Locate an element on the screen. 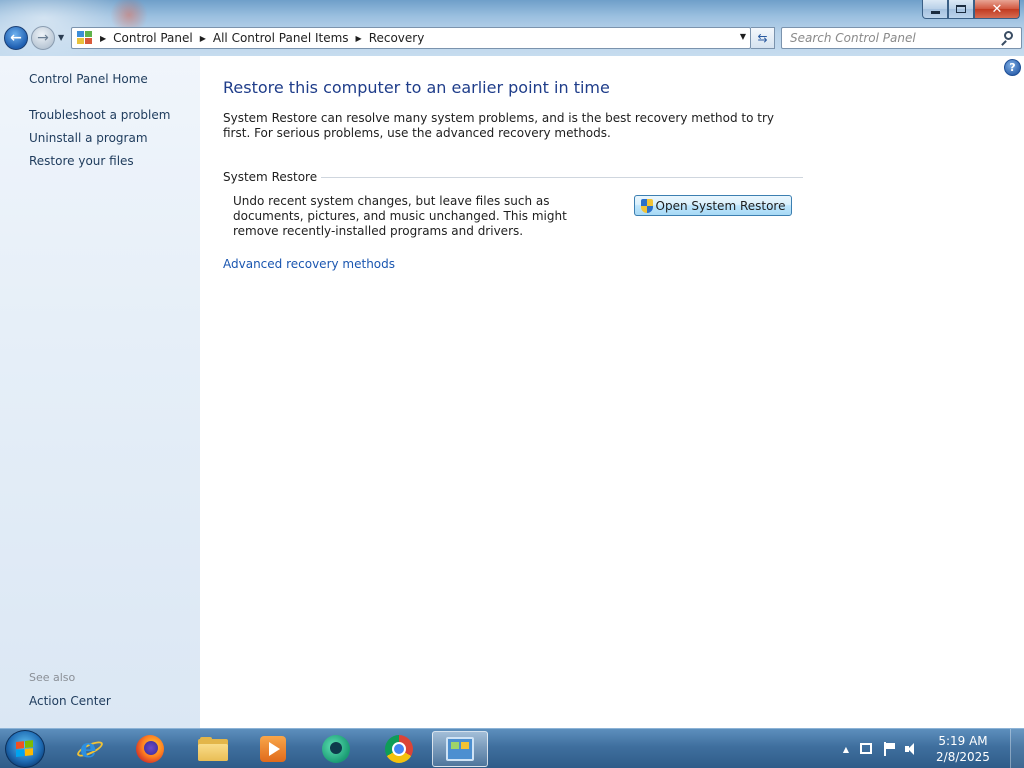 The width and height of the screenshot is (1024, 768). uac-shield-icon is located at coordinates (646, 205).